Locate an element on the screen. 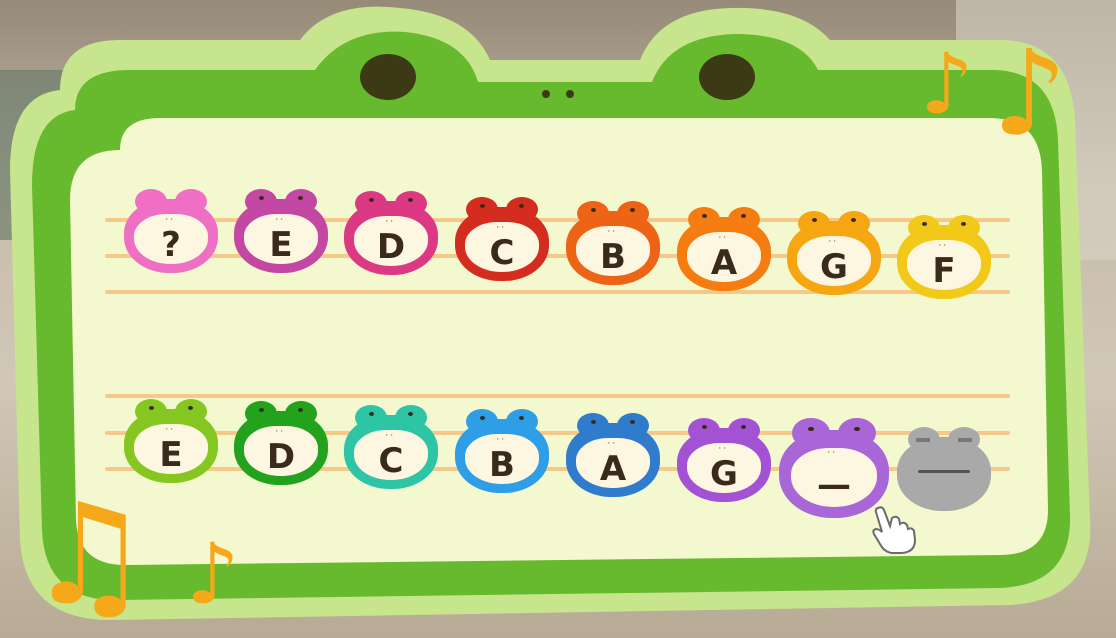 This screenshot has width=1116, height=638. frog-closed-eyes is located at coordinates (944, 440).